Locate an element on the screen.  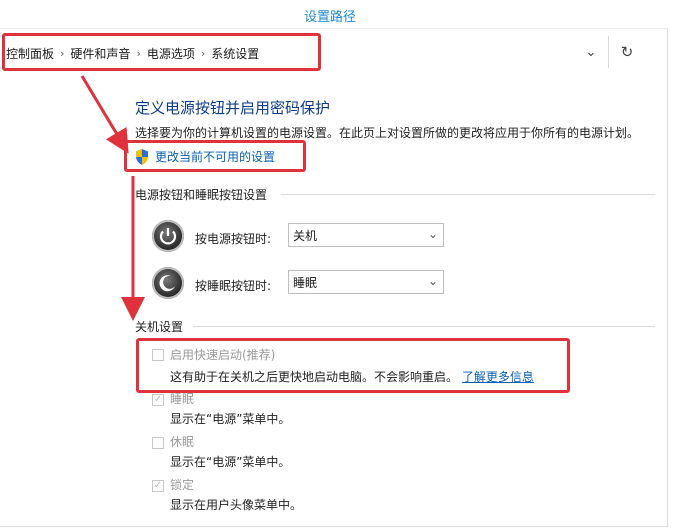
change-link-highlight-box is located at coordinates (215, 156).